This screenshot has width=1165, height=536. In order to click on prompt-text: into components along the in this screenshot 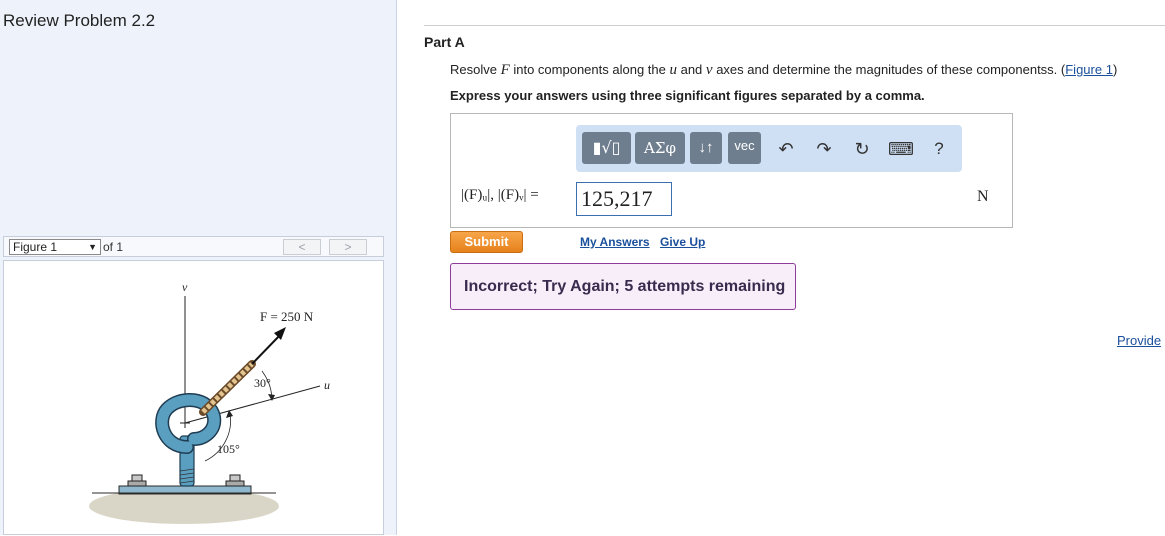, I will do `click(589, 69)`.